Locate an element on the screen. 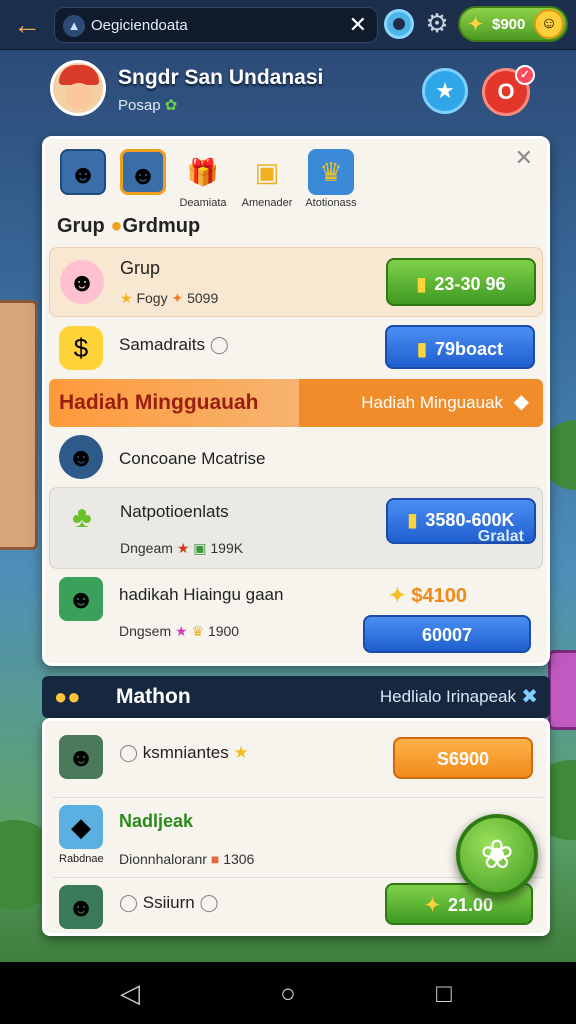  row-subtitle: Dngeam ★ ▣ 199K is located at coordinates (181, 548).